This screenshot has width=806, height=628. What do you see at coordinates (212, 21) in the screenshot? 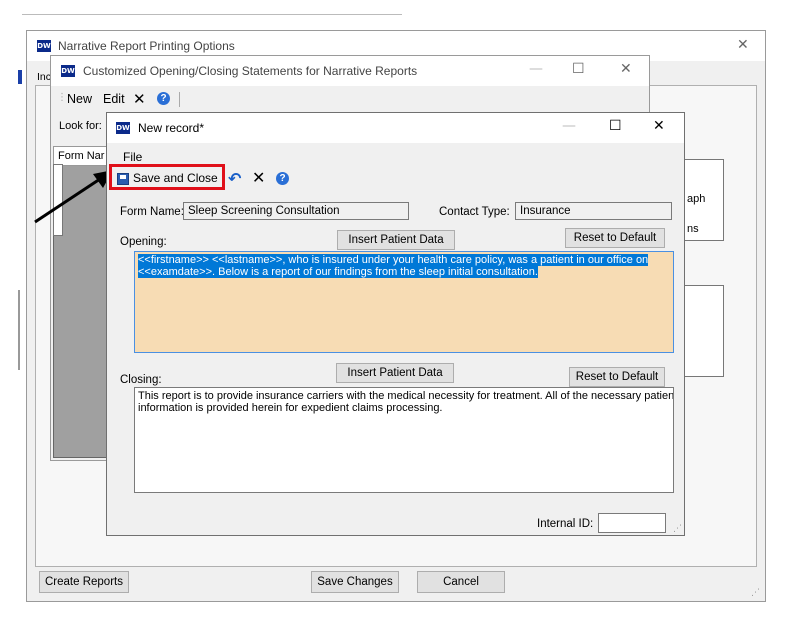
I see `background-tab-strip` at bounding box center [212, 21].